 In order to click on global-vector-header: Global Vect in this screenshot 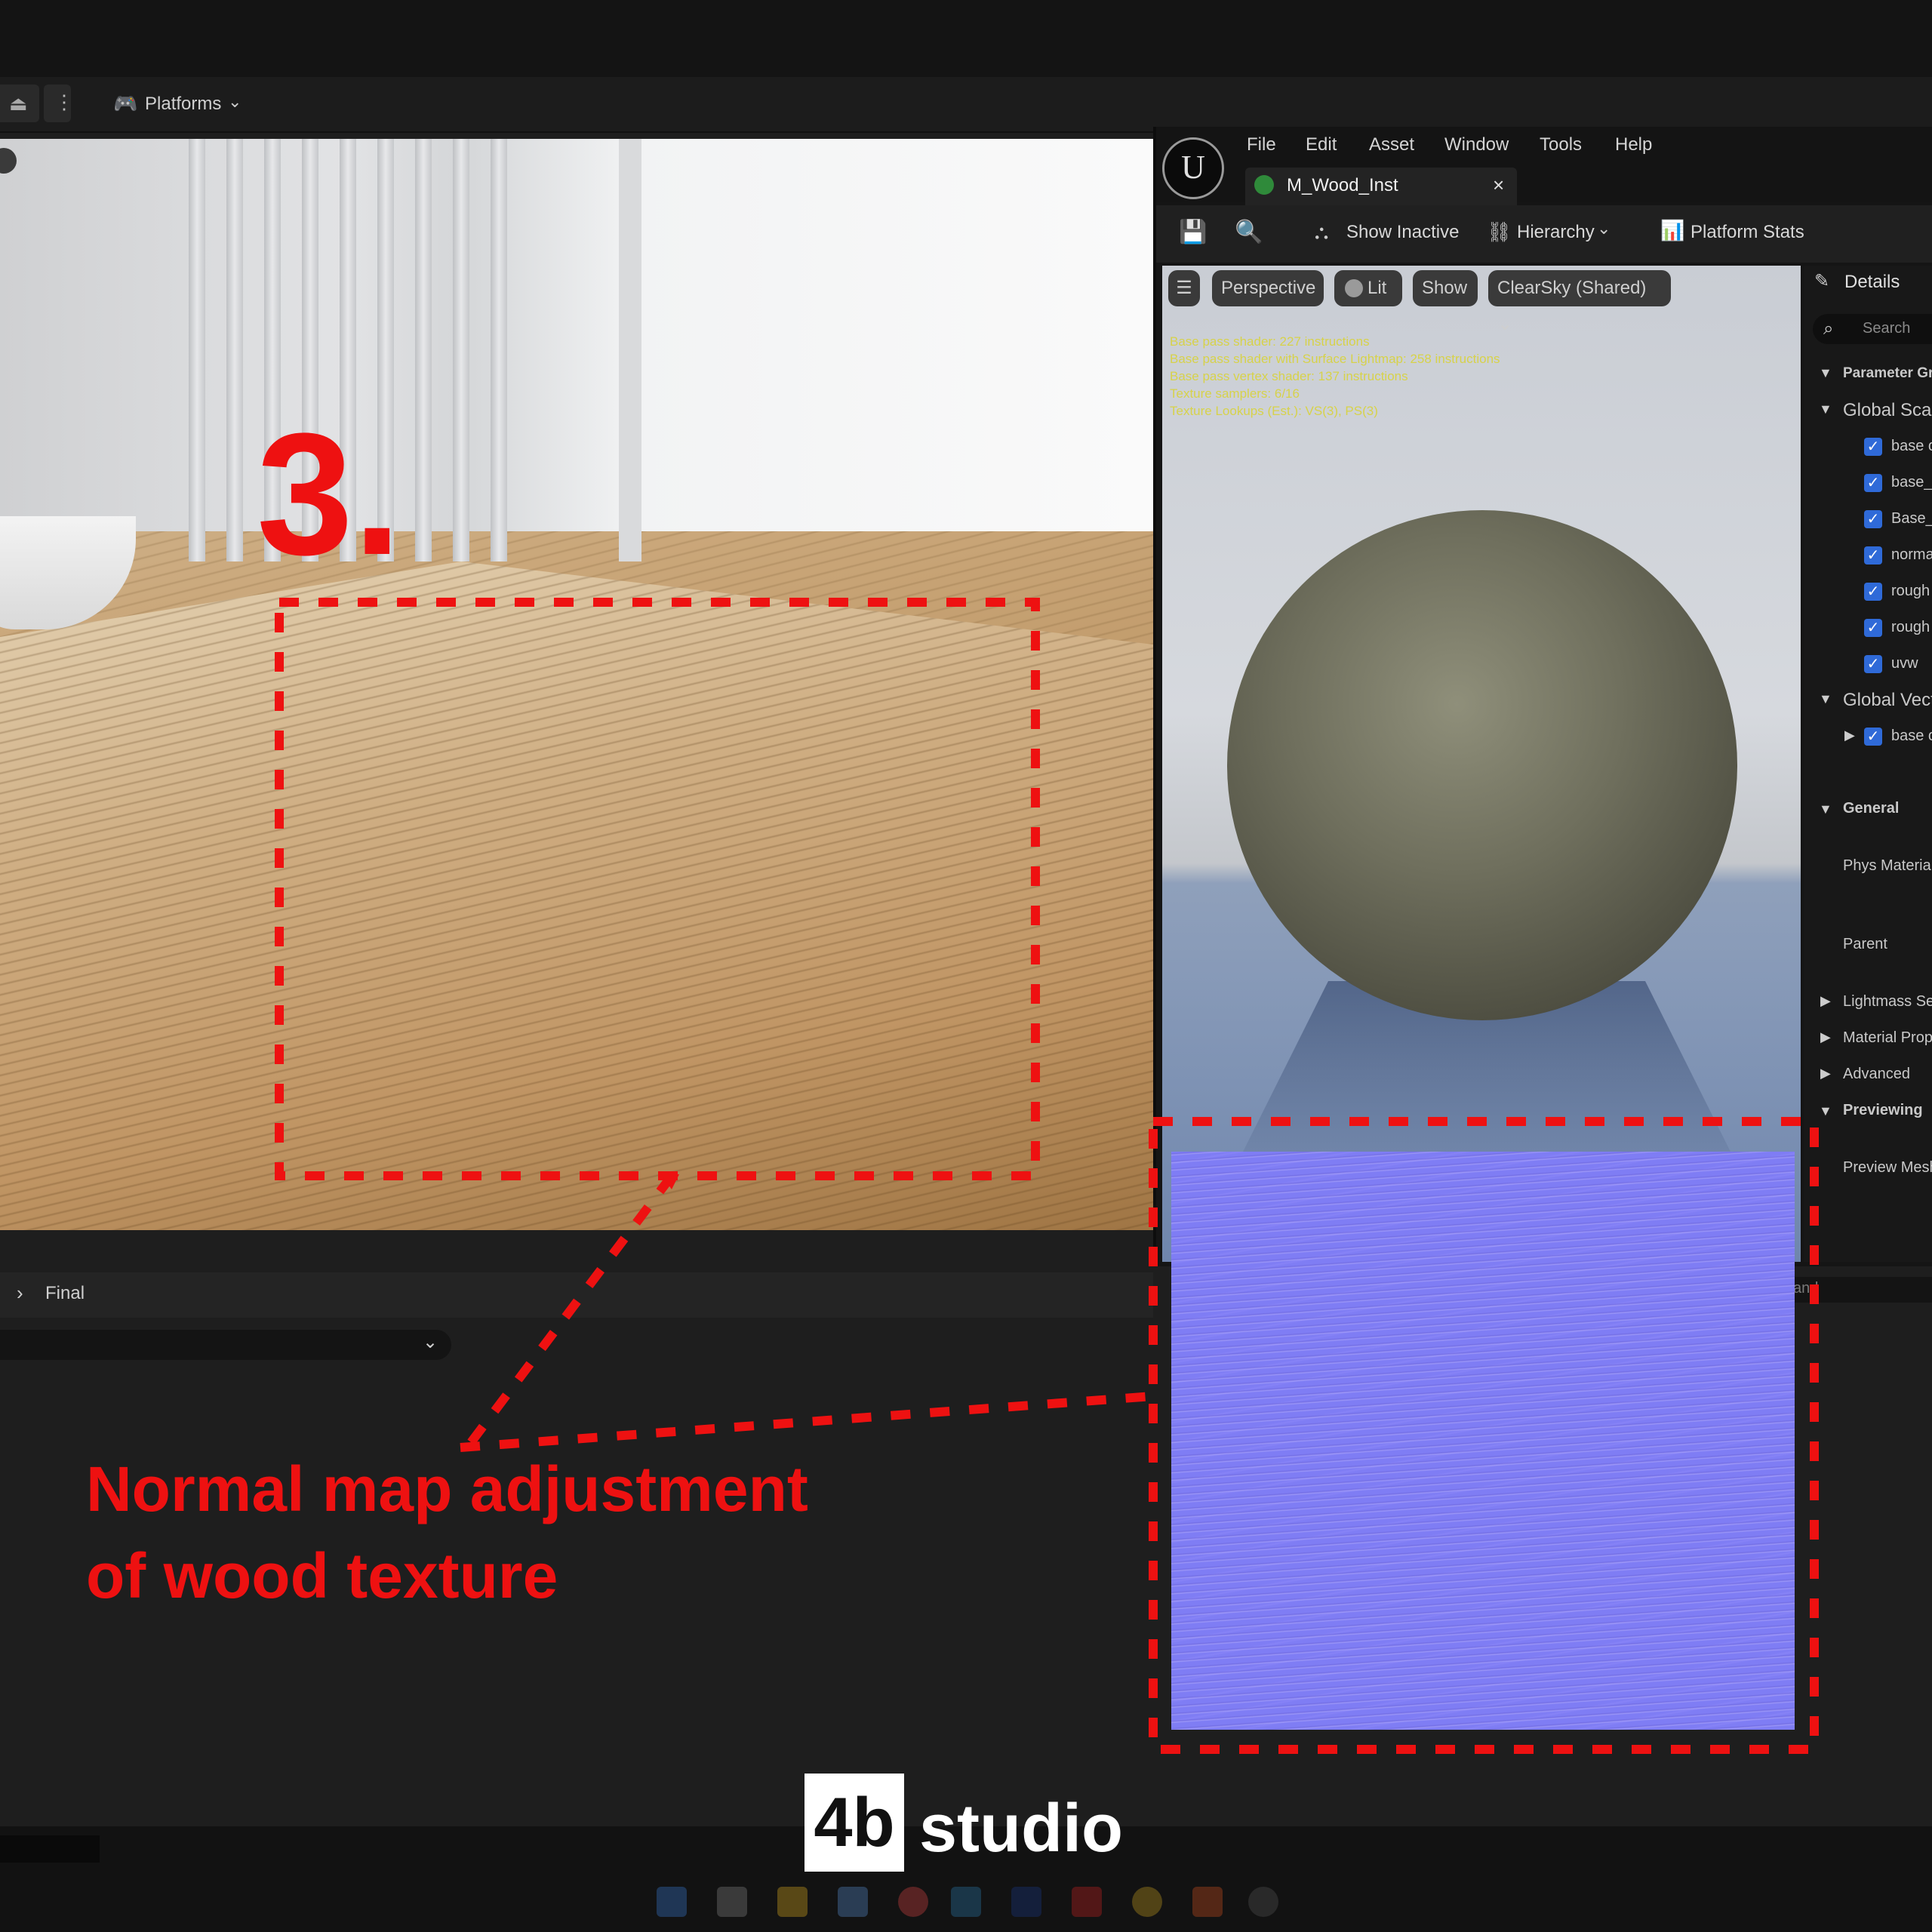, I will do `click(1887, 700)`.